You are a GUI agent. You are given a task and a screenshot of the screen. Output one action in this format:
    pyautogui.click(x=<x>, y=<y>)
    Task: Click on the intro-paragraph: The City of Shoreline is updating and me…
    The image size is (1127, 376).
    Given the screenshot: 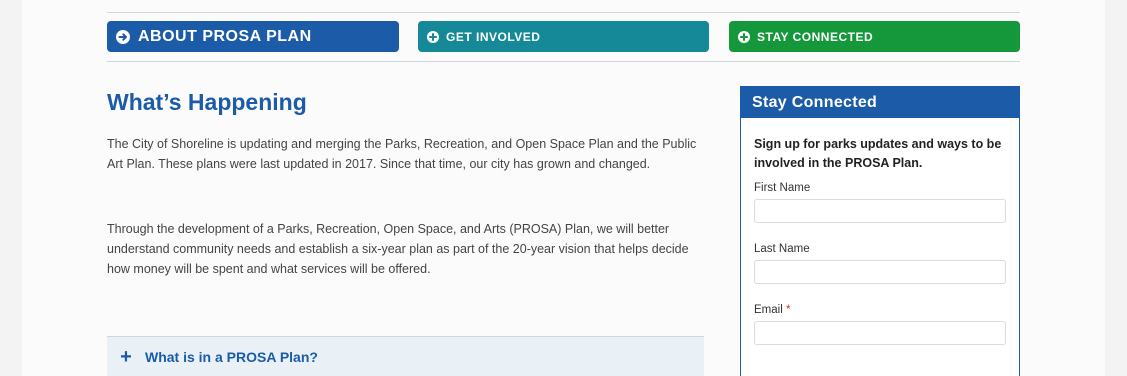 What is the action you would take?
    pyautogui.click(x=402, y=154)
    